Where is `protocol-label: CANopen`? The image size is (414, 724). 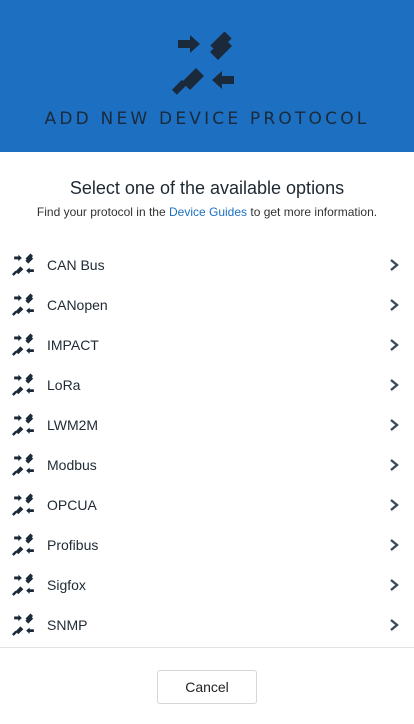 protocol-label: CANopen is located at coordinates (77, 305).